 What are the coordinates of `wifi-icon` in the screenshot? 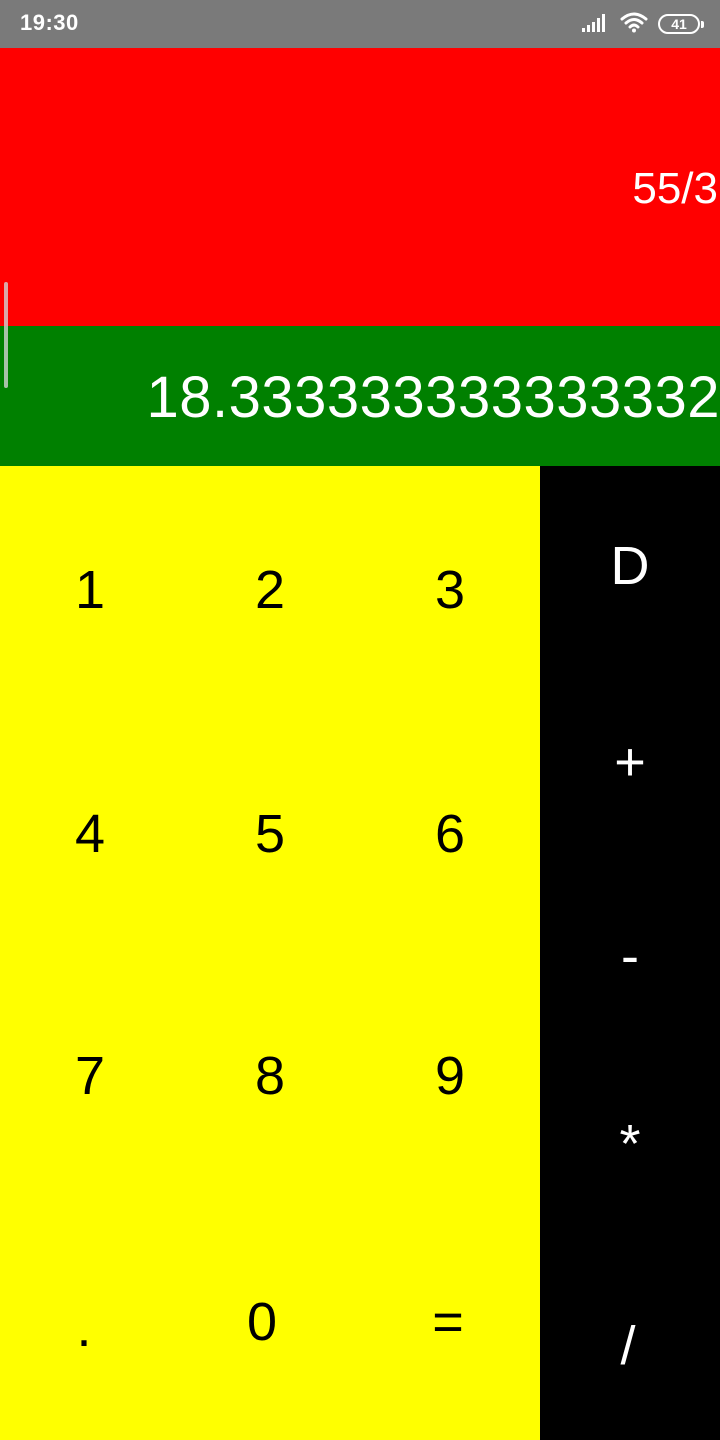 It's located at (634, 24).